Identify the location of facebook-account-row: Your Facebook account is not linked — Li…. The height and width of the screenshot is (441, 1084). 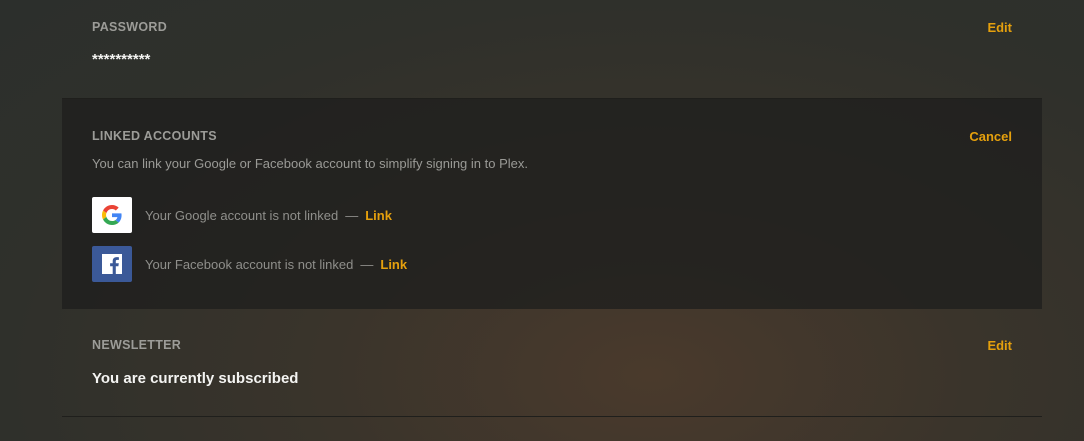
(249, 264).